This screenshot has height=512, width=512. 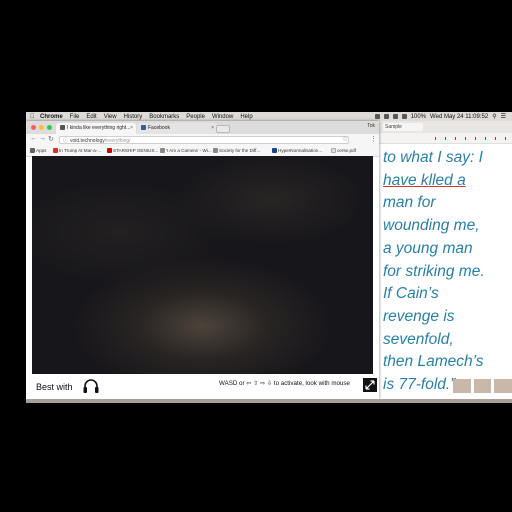 What do you see at coordinates (62, 128) in the screenshot?
I see `page-favicon-icon` at bounding box center [62, 128].